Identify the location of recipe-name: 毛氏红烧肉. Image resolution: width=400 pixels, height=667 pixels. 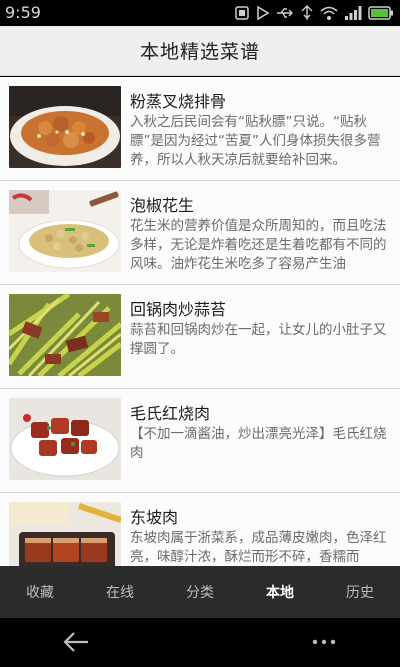
(170, 413).